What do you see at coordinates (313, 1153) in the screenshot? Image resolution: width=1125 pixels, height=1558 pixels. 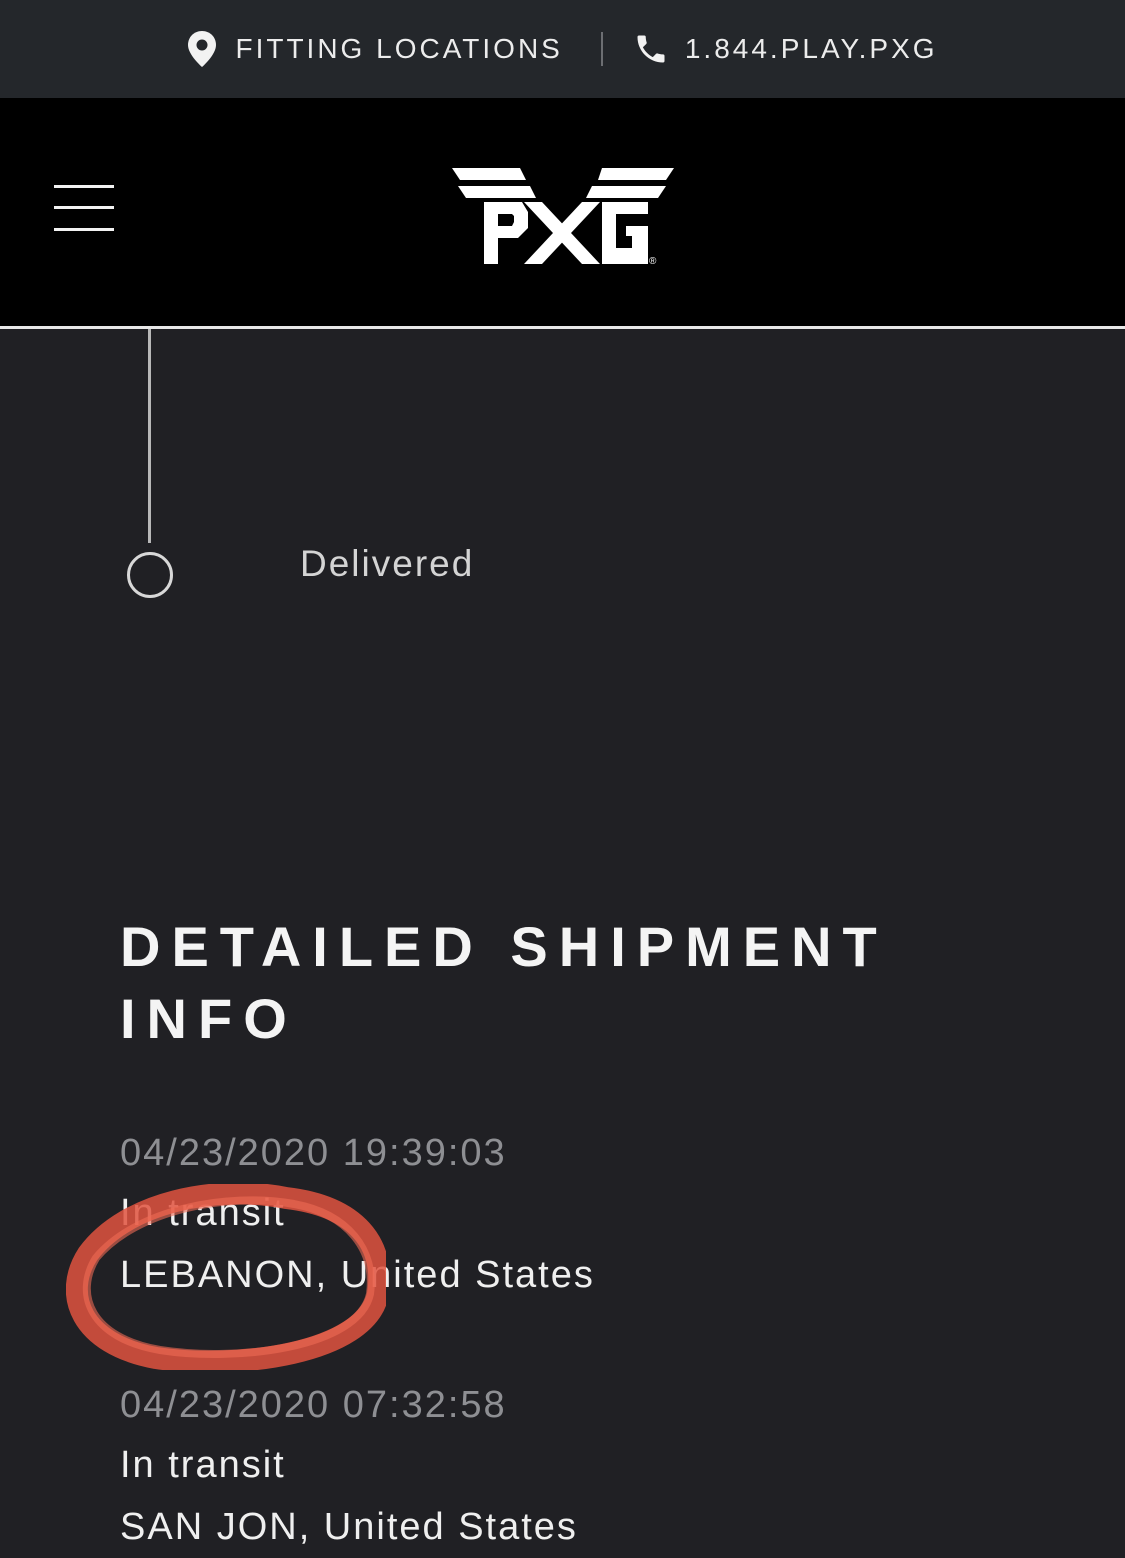 I see `event-datetime: 04/23/2020 19:39:03` at bounding box center [313, 1153].